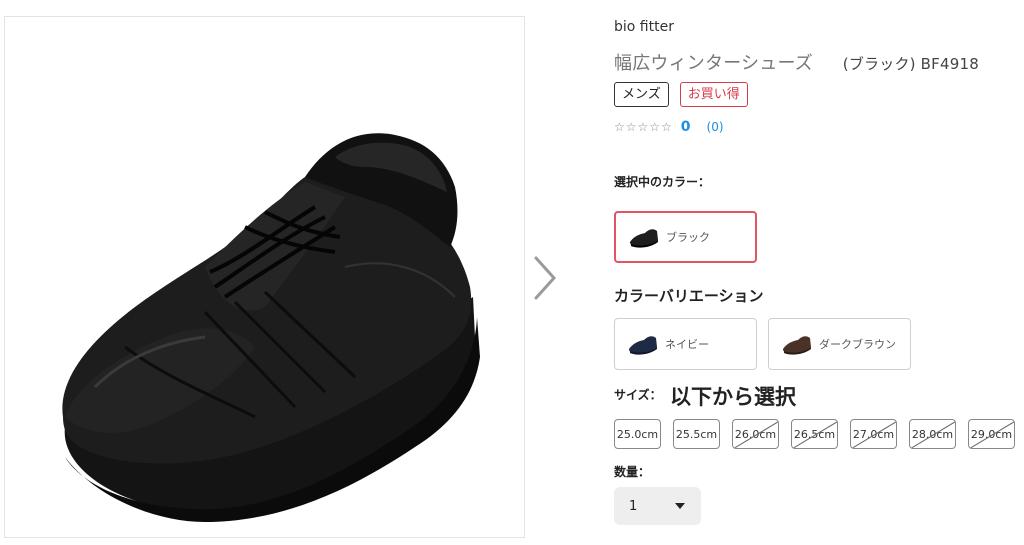 The image size is (1024, 545). I want to click on navy-shoe-thumbnail-icon, so click(643, 345).